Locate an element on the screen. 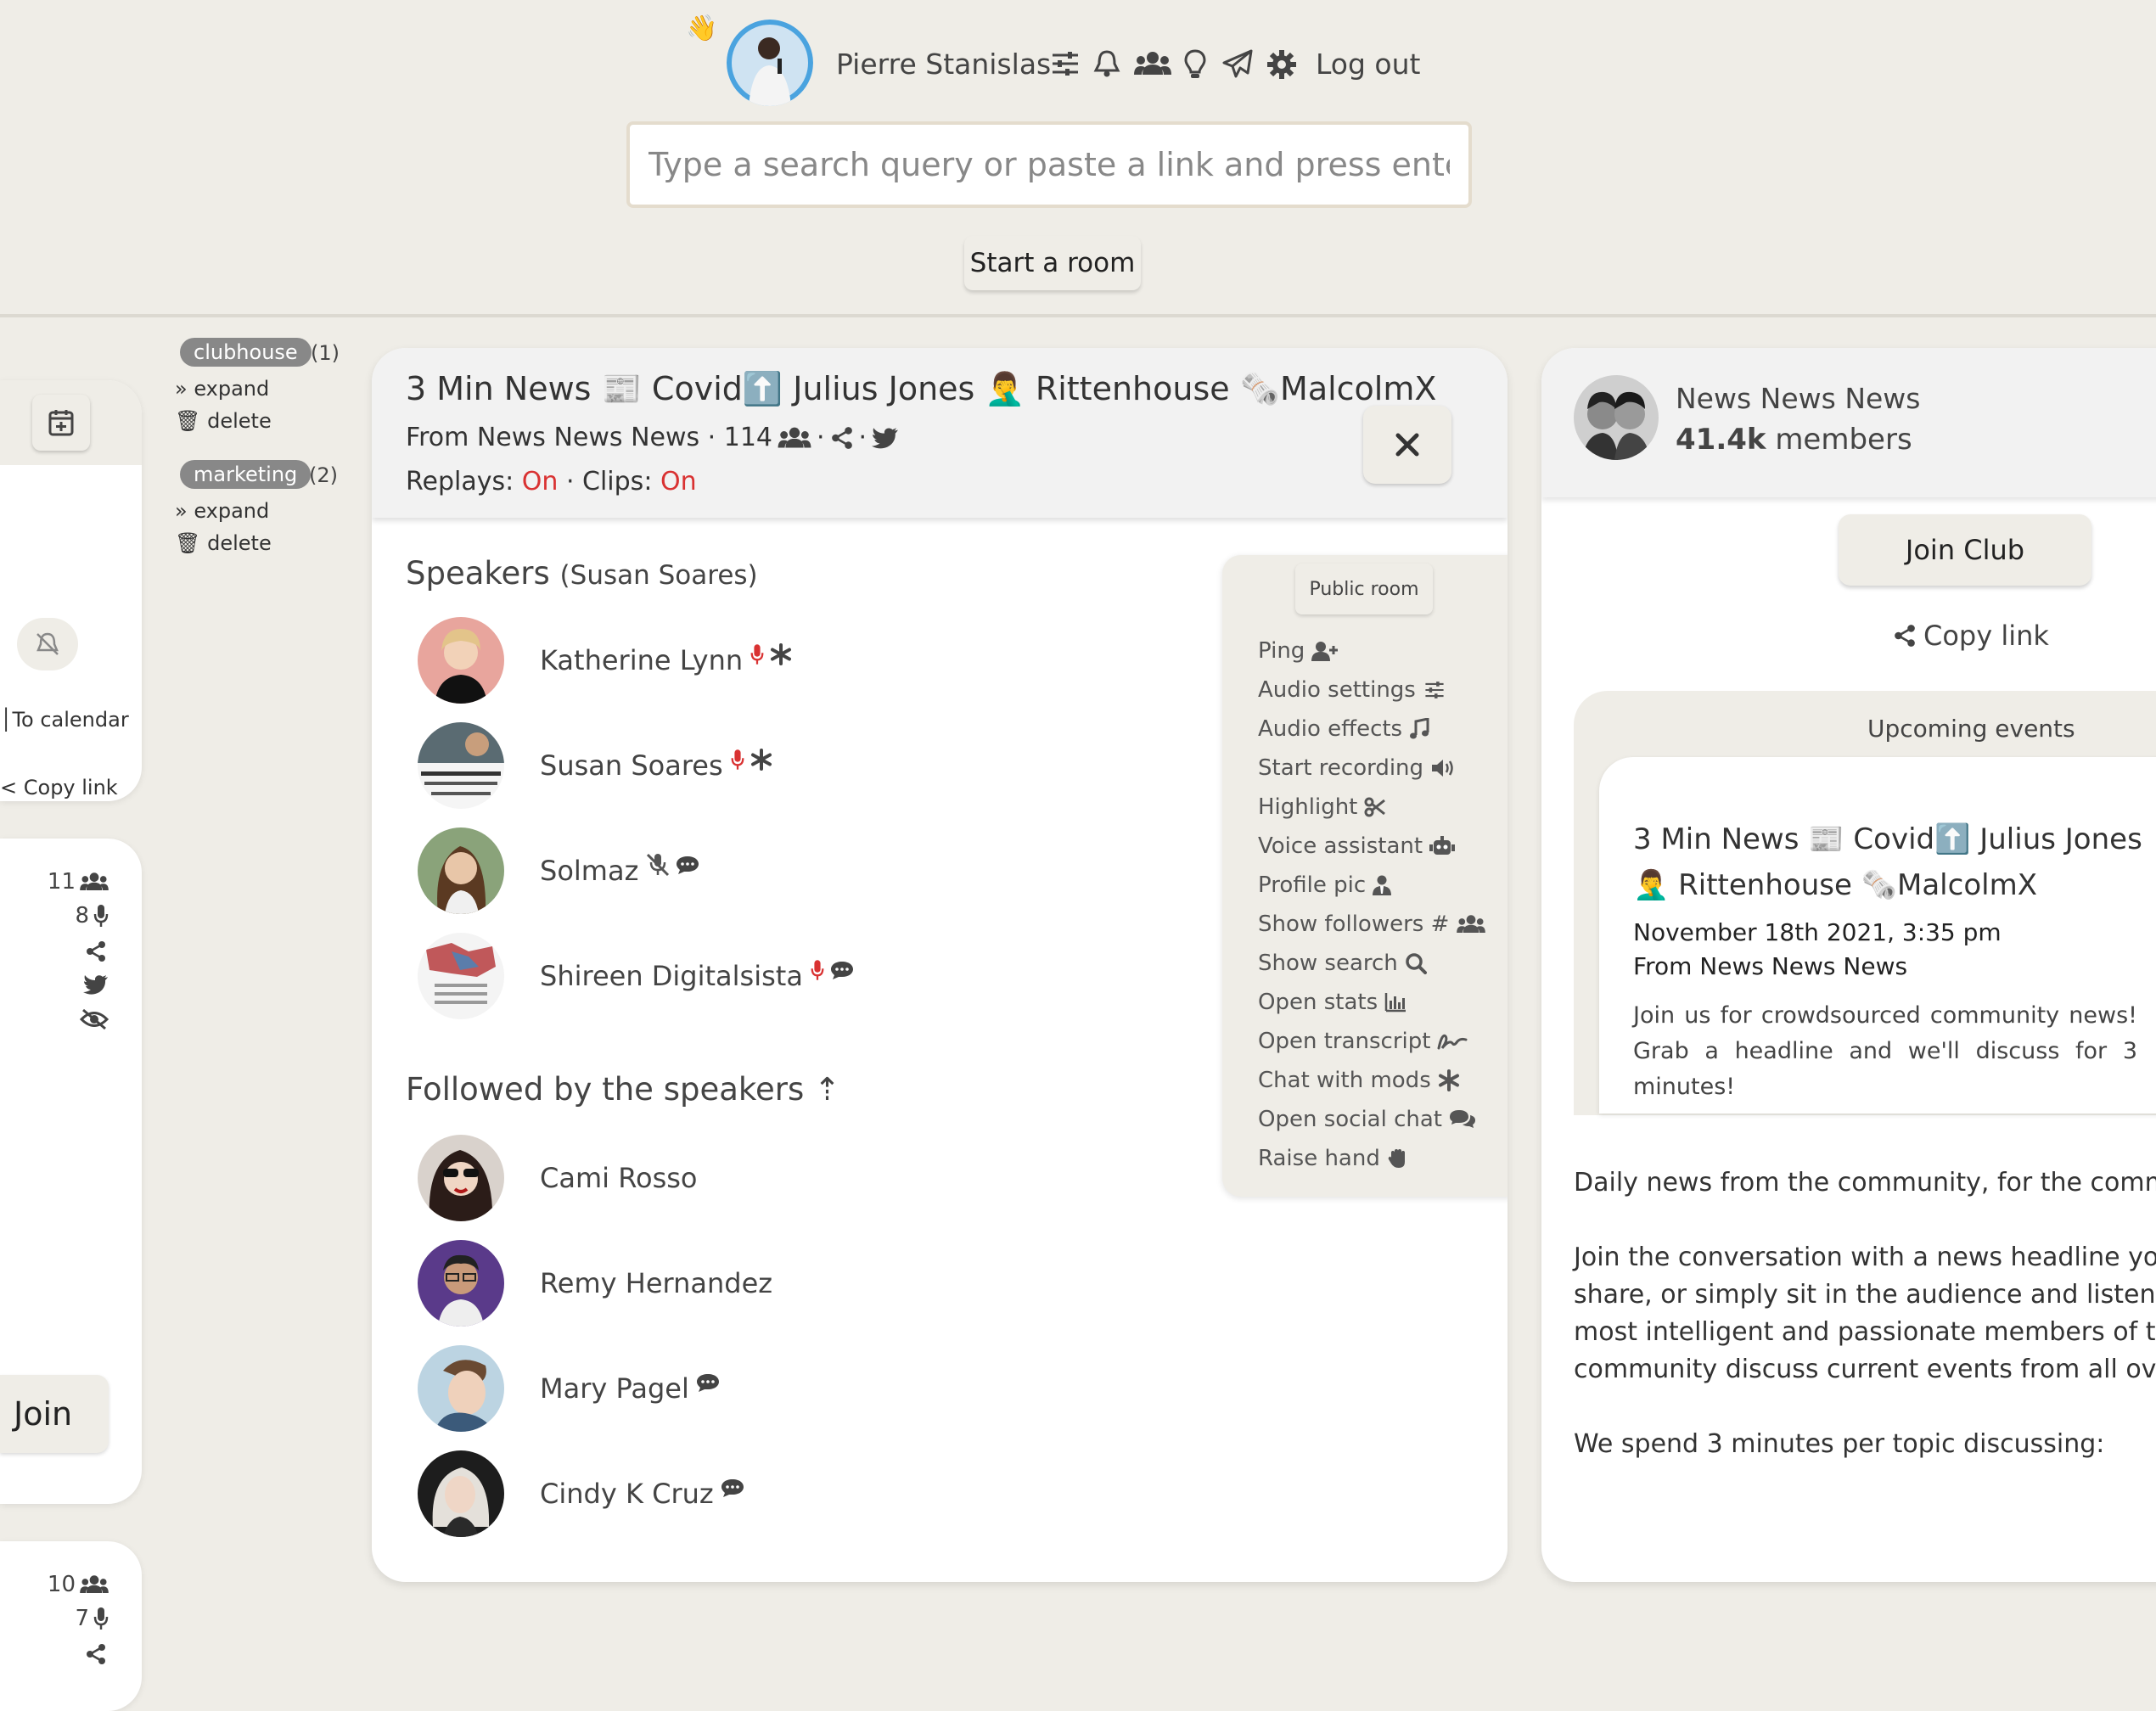  search-input is located at coordinates (1049, 164).